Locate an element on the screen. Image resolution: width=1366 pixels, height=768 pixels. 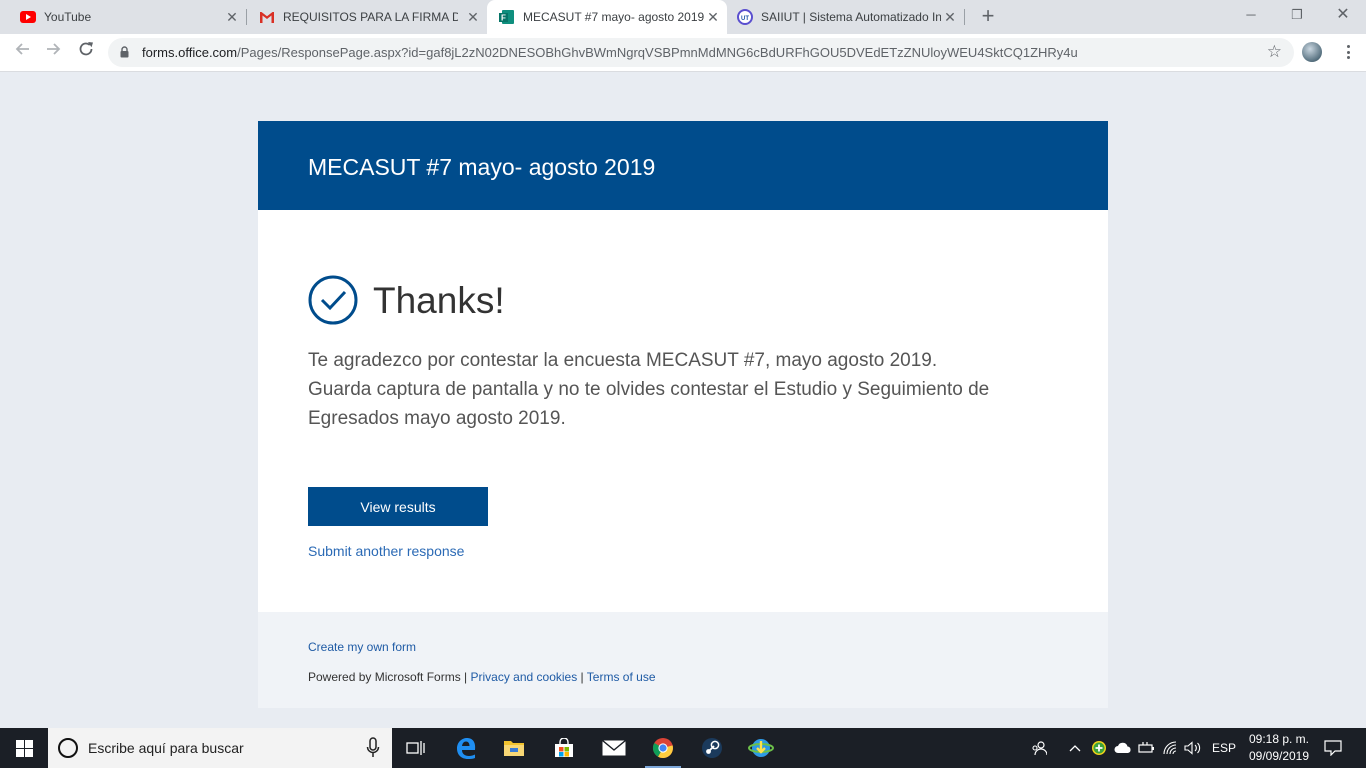
privacy-cookies-link: Privacy and cookies is located at coordinates (524, 677).